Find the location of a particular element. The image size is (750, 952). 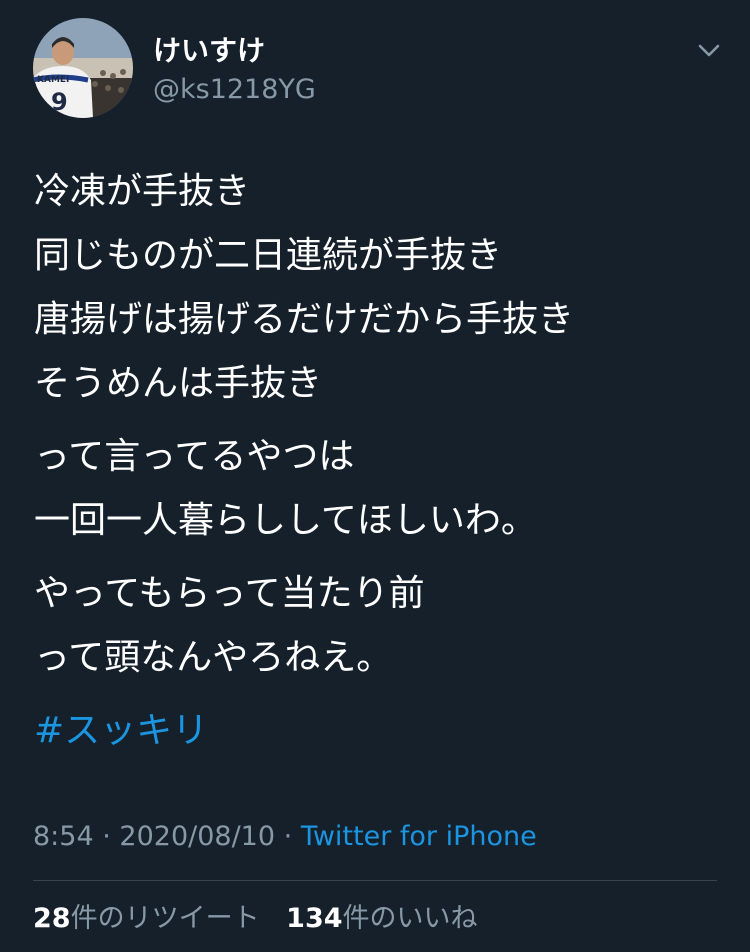

tweet-line: って言ってるやつは is located at coordinates (194, 456).